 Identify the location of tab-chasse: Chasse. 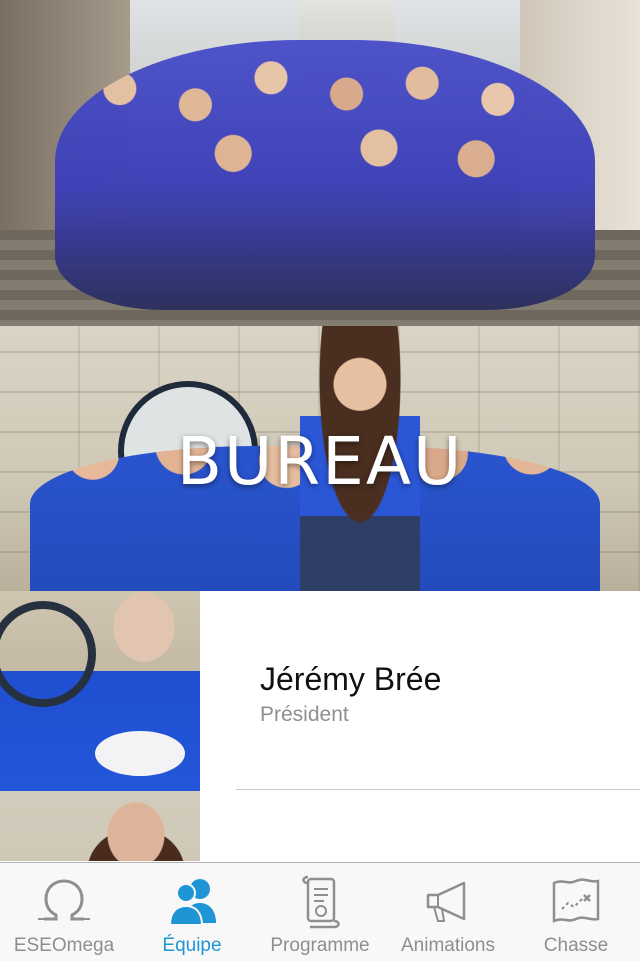
(576, 912).